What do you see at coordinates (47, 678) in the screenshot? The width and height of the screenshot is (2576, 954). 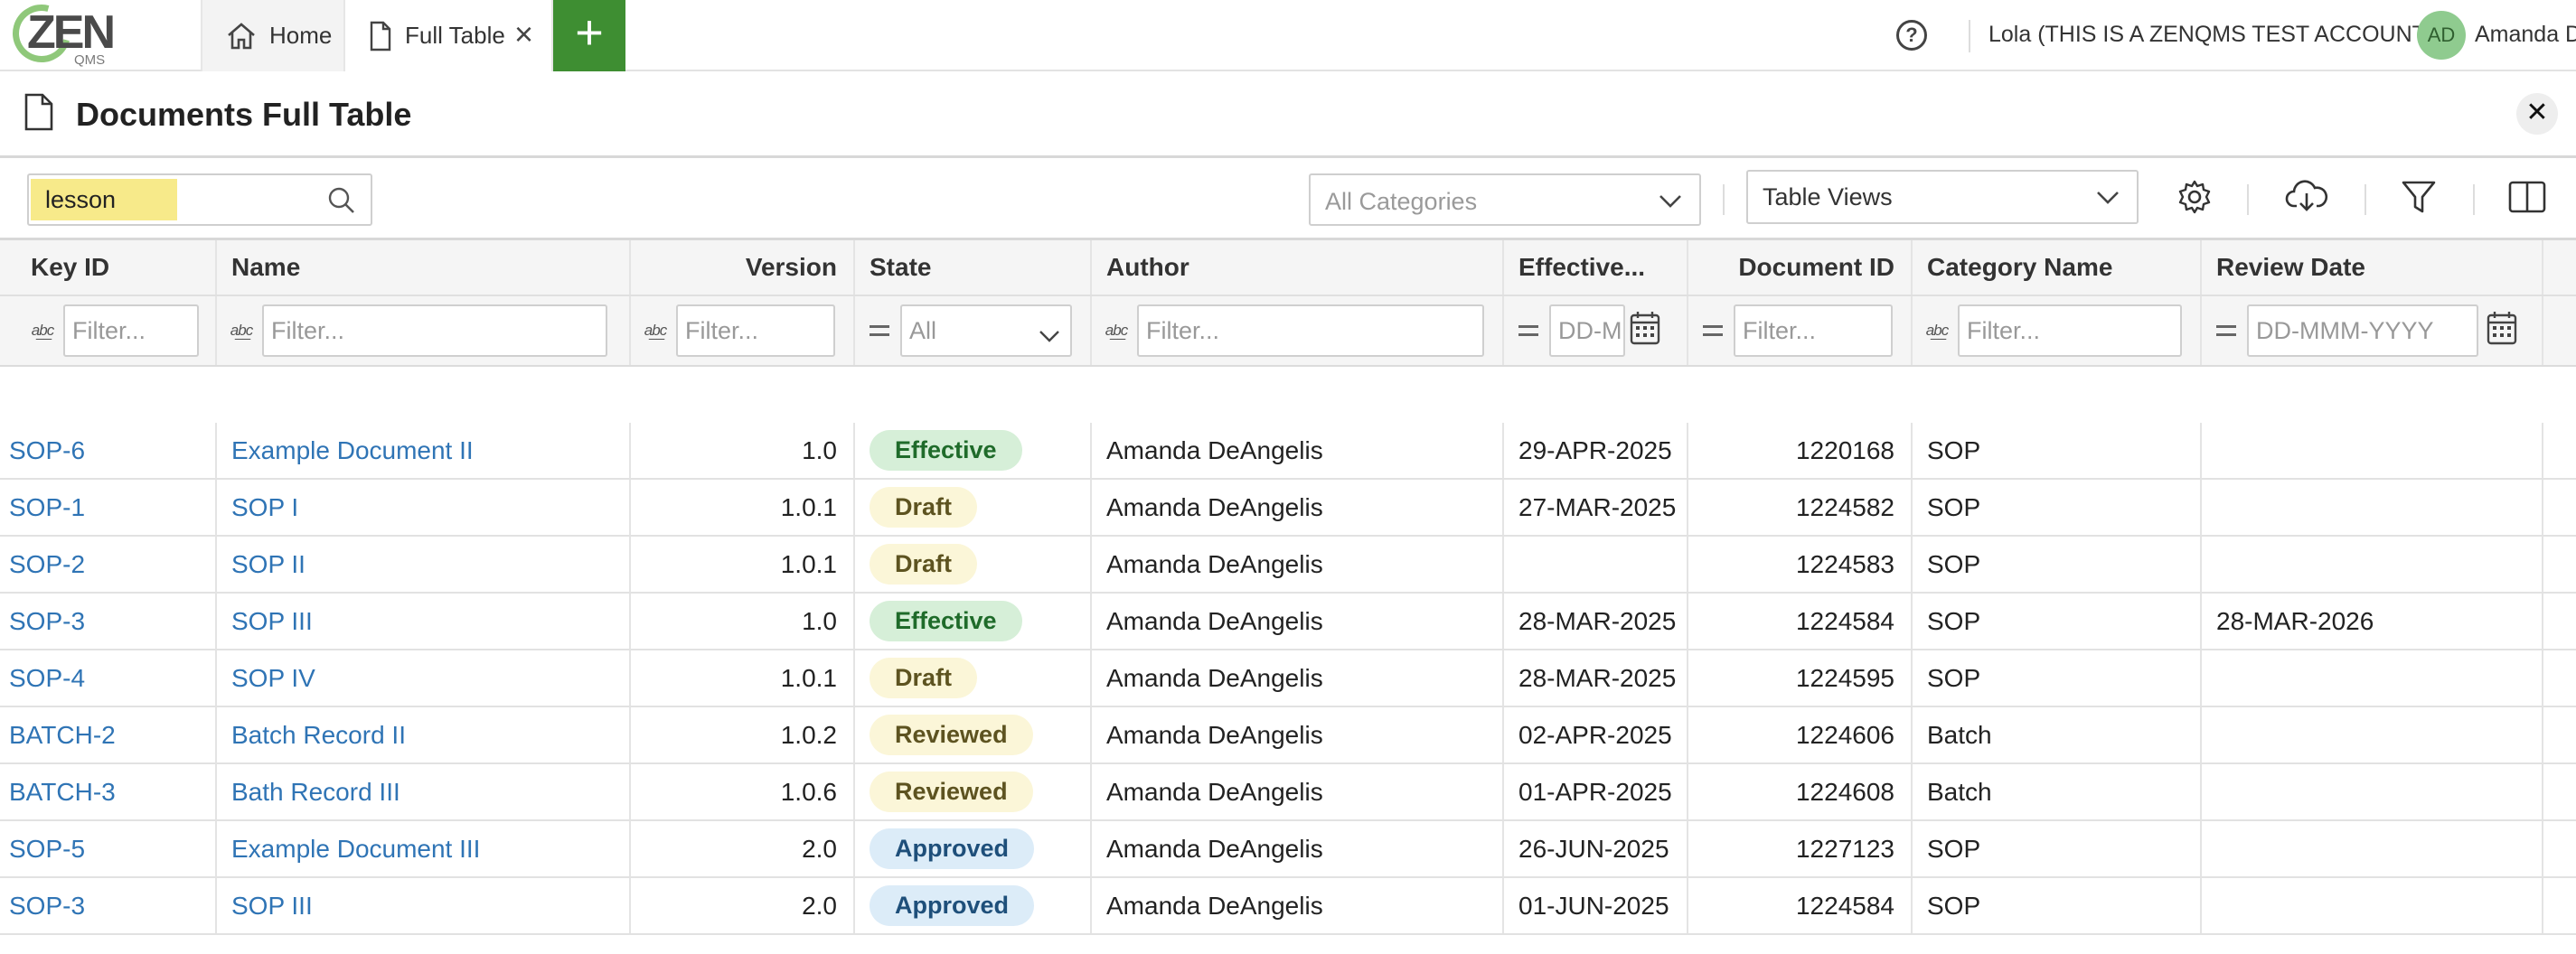 I see `cell-key-id-link: SOP-4` at bounding box center [47, 678].